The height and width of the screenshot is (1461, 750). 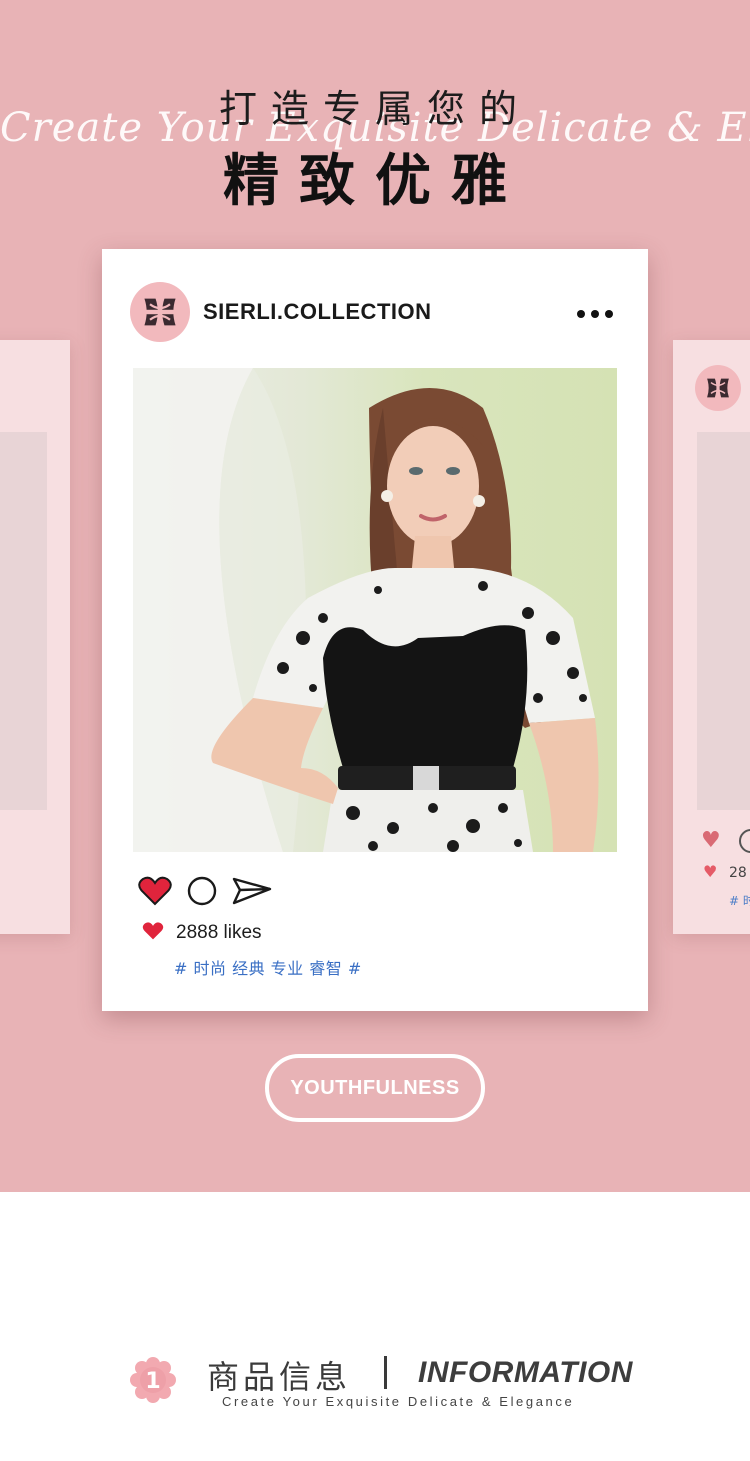 What do you see at coordinates (739, 901) in the screenshot?
I see `hashtag-text: # 时` at bounding box center [739, 901].